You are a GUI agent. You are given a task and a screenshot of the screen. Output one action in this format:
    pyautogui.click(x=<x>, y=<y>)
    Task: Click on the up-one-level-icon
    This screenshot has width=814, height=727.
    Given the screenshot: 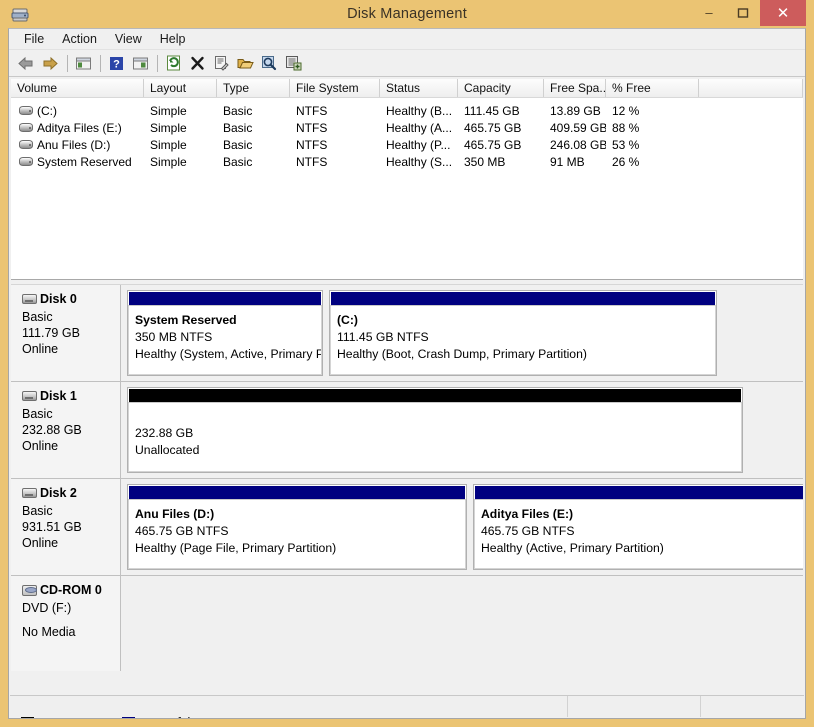 What is the action you would take?
    pyautogui.click(x=83, y=63)
    